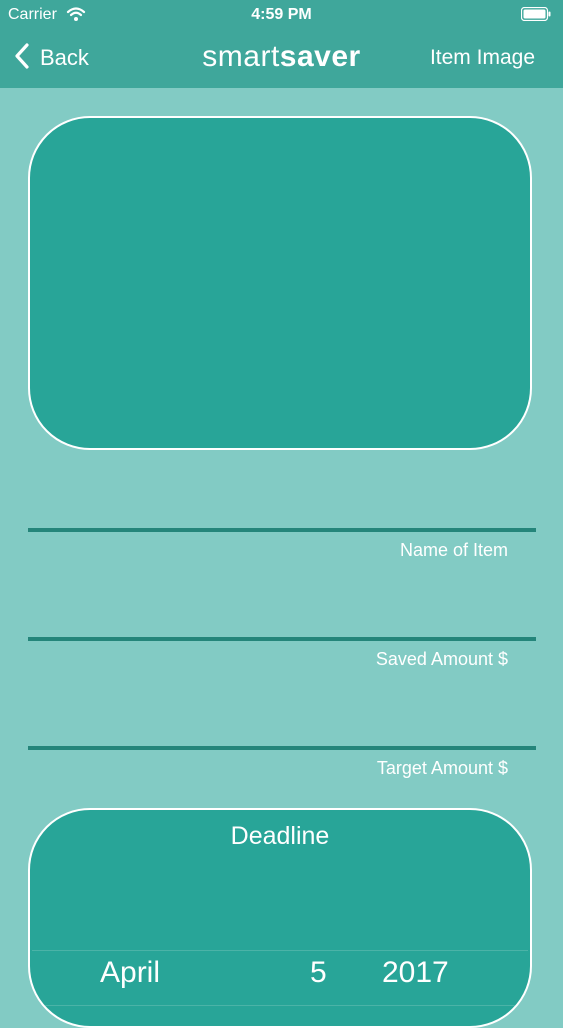  What do you see at coordinates (318, 973) in the screenshot?
I see `picker-day: 5` at bounding box center [318, 973].